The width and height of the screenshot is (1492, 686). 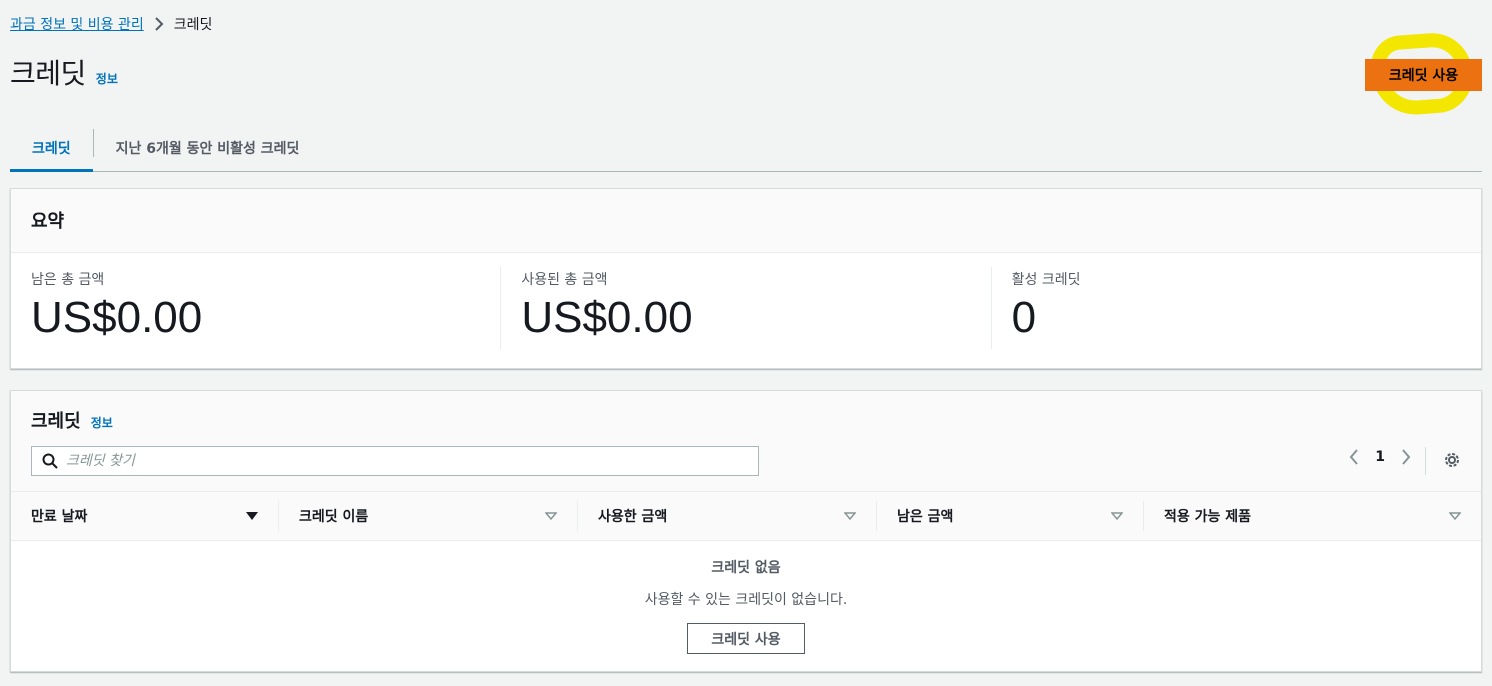 What do you see at coordinates (925, 517) in the screenshot?
I see `column-label: 남은 금액` at bounding box center [925, 517].